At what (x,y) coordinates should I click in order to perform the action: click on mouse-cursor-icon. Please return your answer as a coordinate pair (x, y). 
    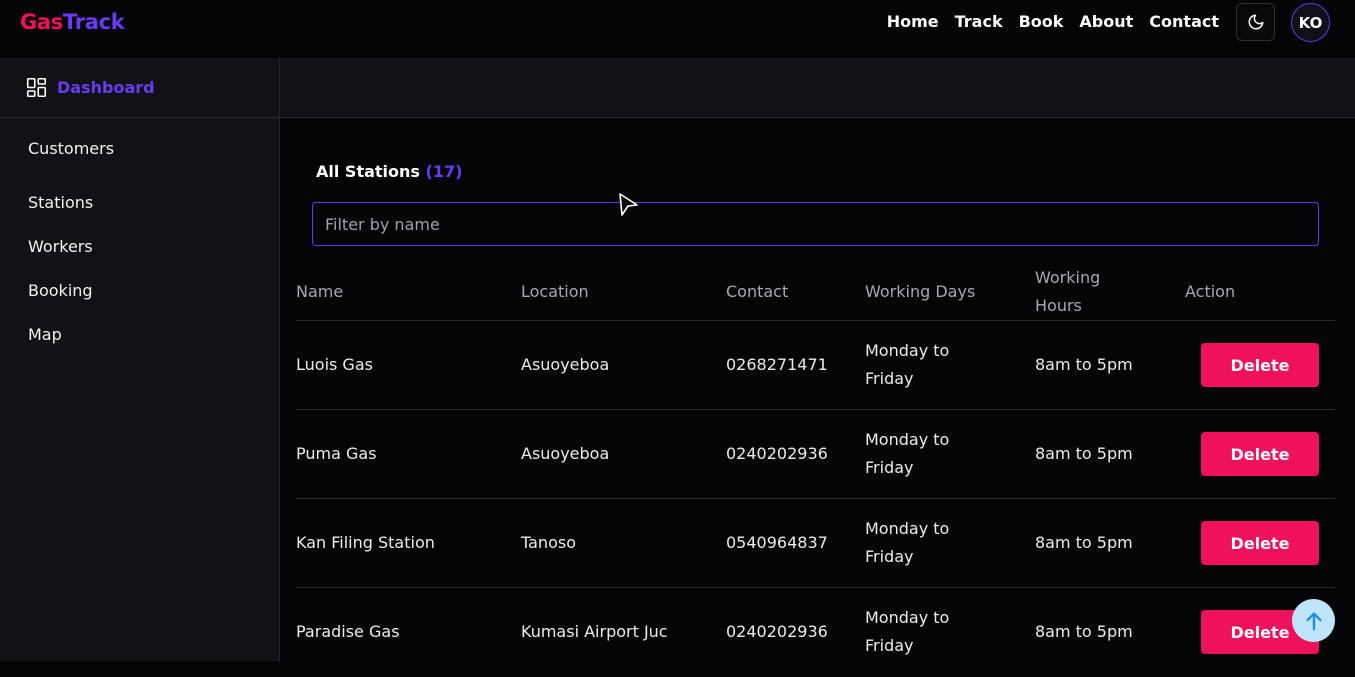
    Looking at the image, I should click on (628, 204).